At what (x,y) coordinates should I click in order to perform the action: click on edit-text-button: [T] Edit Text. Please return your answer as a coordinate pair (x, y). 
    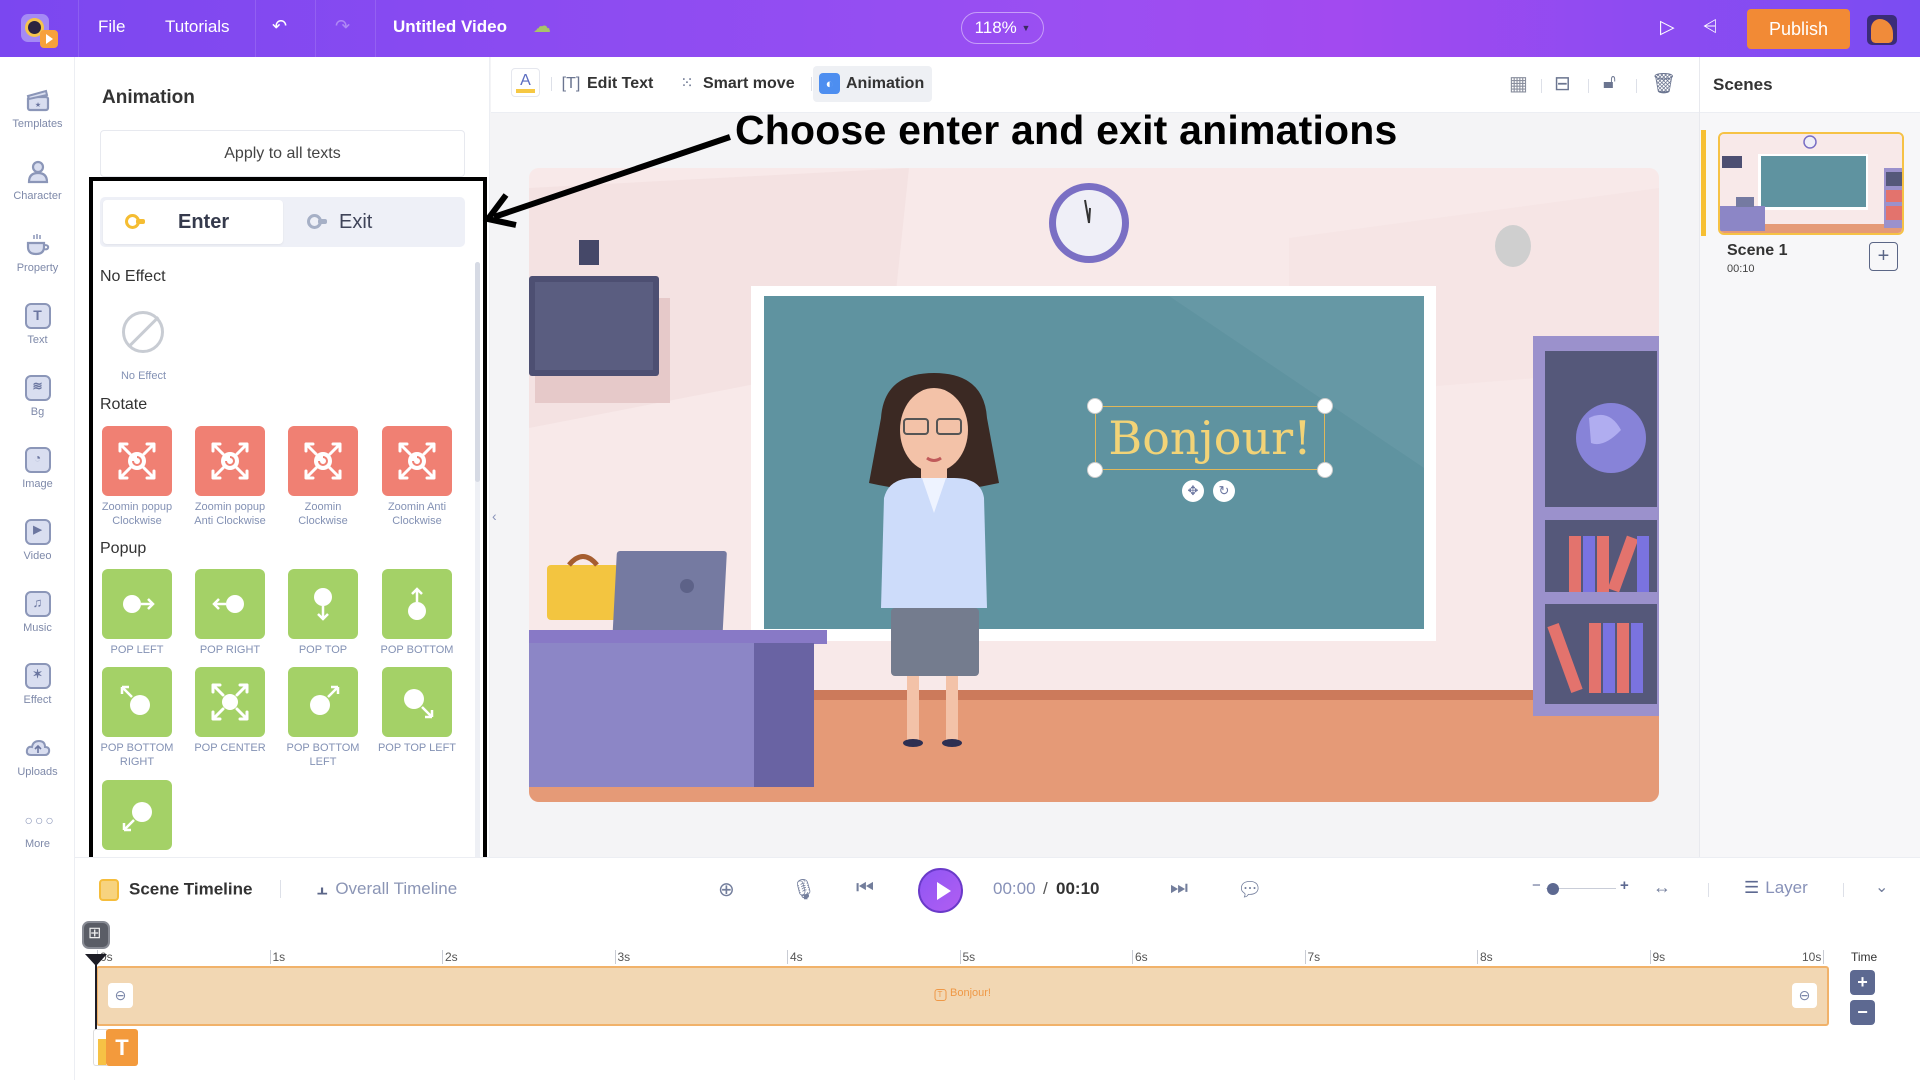
    Looking at the image, I should click on (607, 84).